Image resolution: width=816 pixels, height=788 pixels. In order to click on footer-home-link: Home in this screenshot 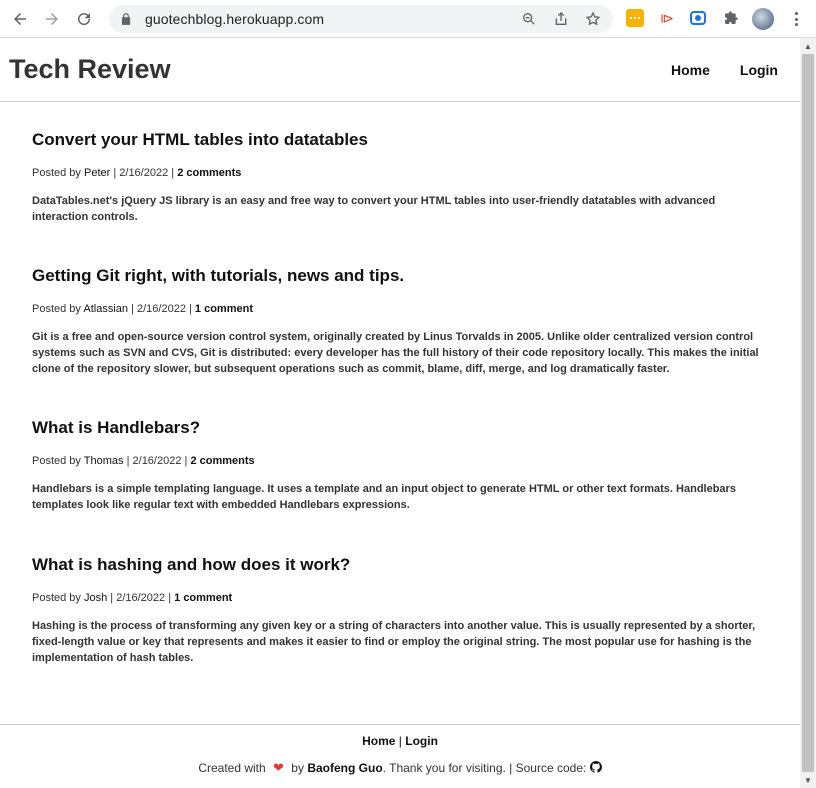, I will do `click(378, 741)`.